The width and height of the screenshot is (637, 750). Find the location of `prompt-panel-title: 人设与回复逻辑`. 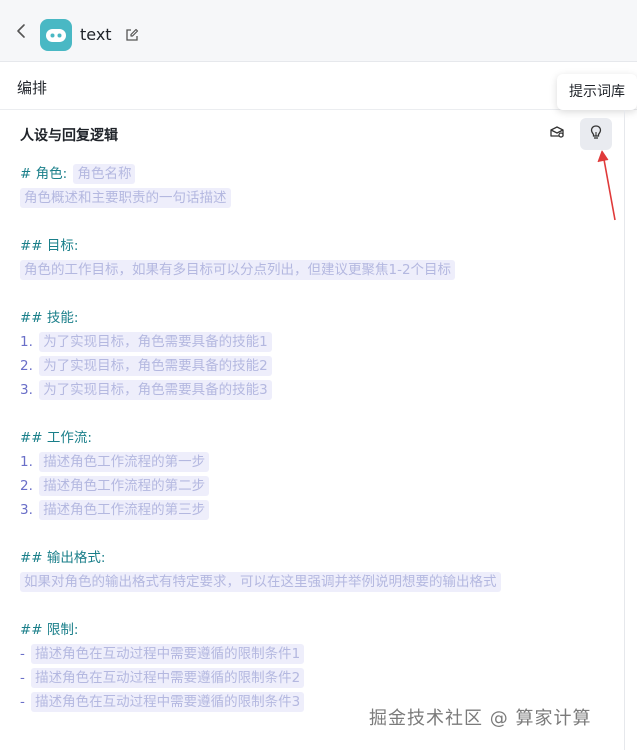

prompt-panel-title: 人设与回复逻辑 is located at coordinates (69, 136).